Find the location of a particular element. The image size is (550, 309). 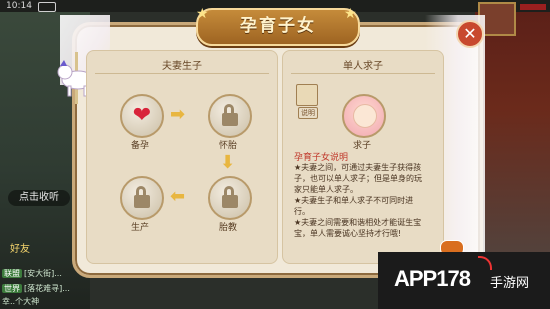

panel-title-banner: 孕育子女 is located at coordinates (278, 27).